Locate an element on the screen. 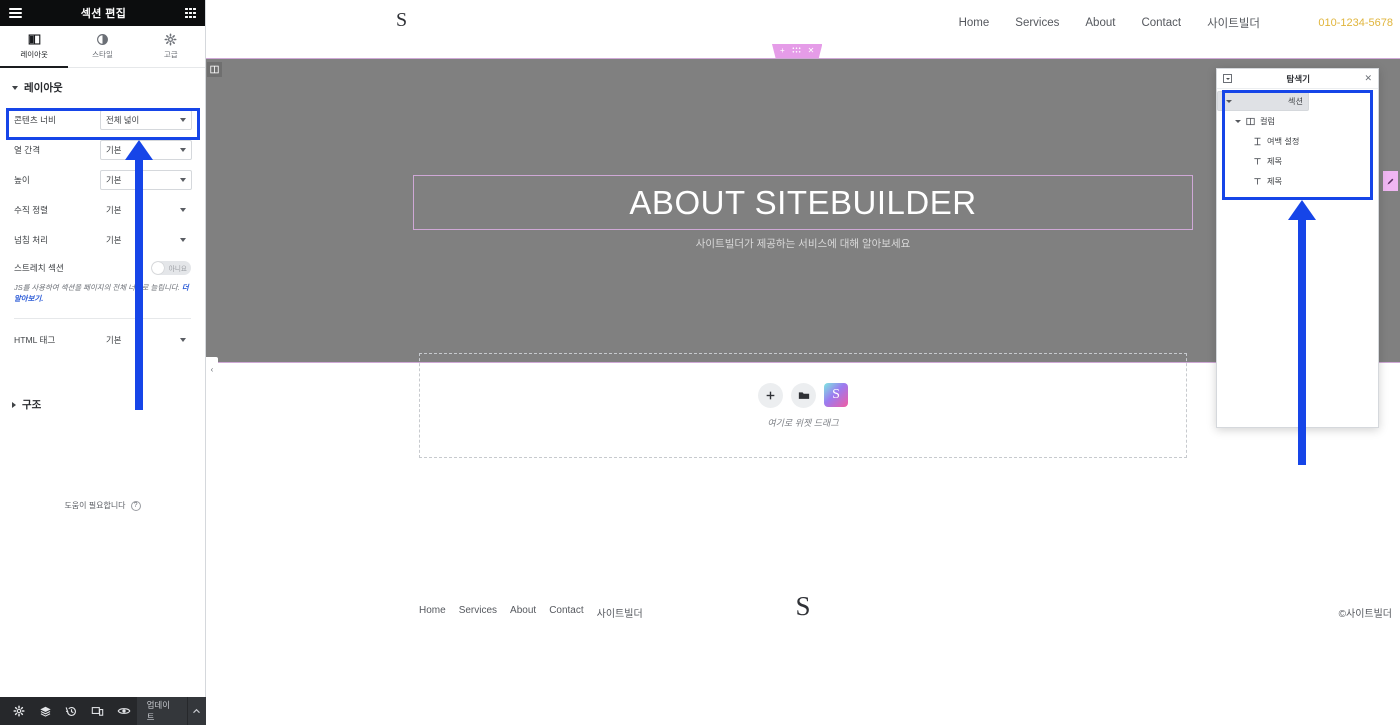 This screenshot has height=725, width=1400. header-nav-link-sitebuilder: 사이트빌더 is located at coordinates (1233, 23).